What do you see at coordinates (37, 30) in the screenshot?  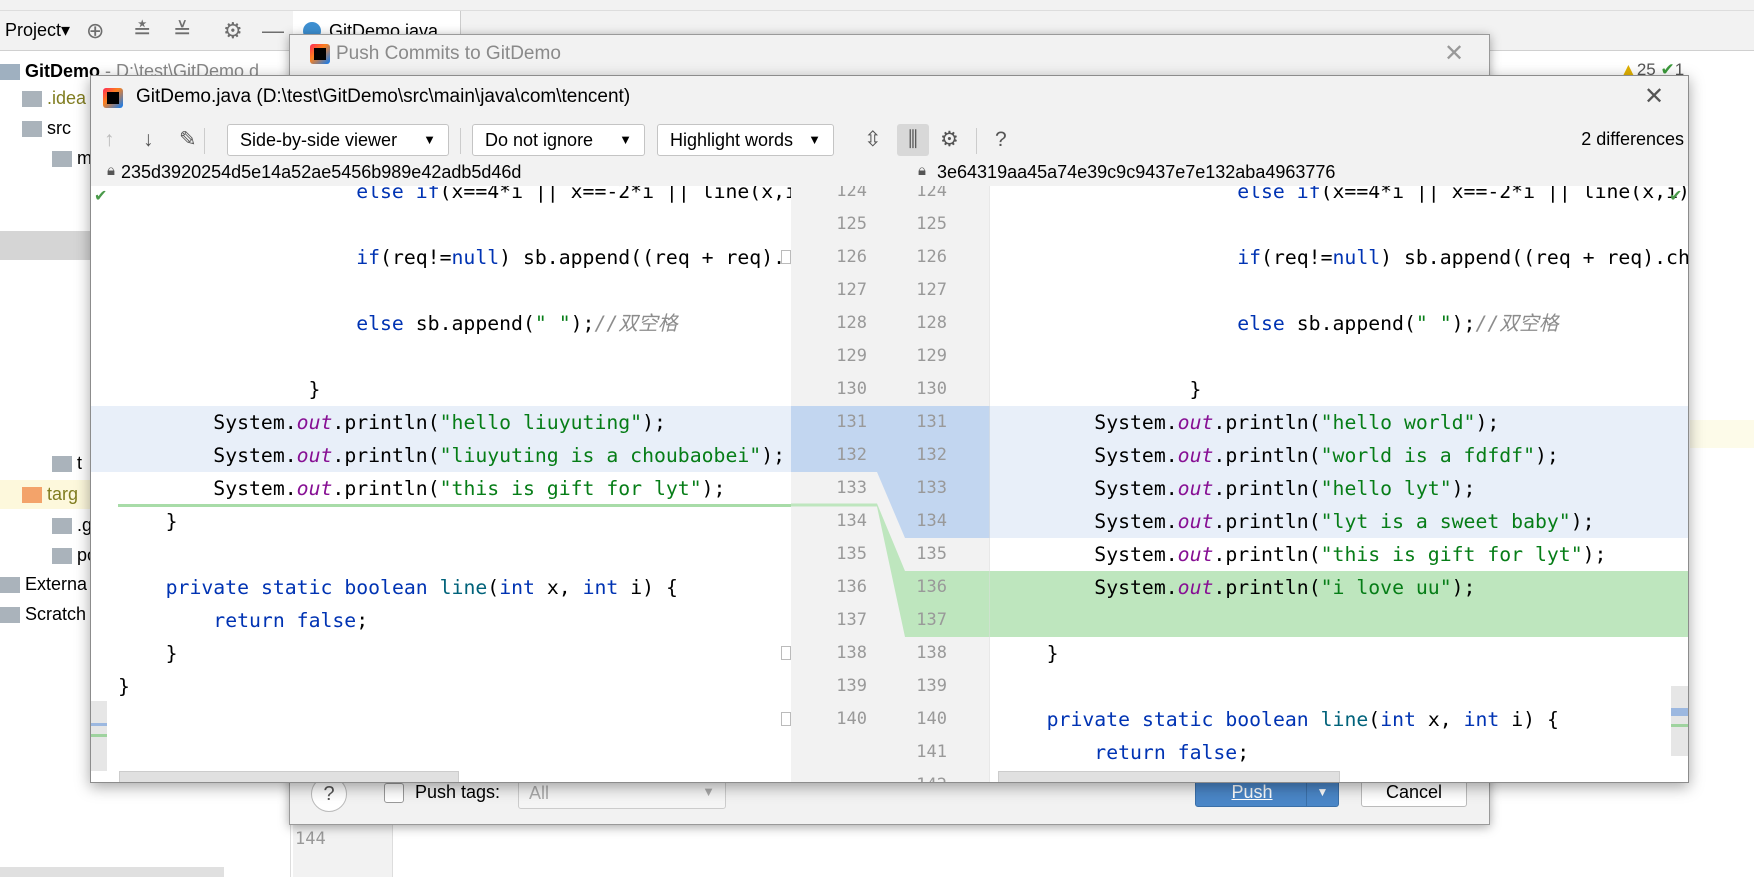 I see `project-view-selector: Project▾` at bounding box center [37, 30].